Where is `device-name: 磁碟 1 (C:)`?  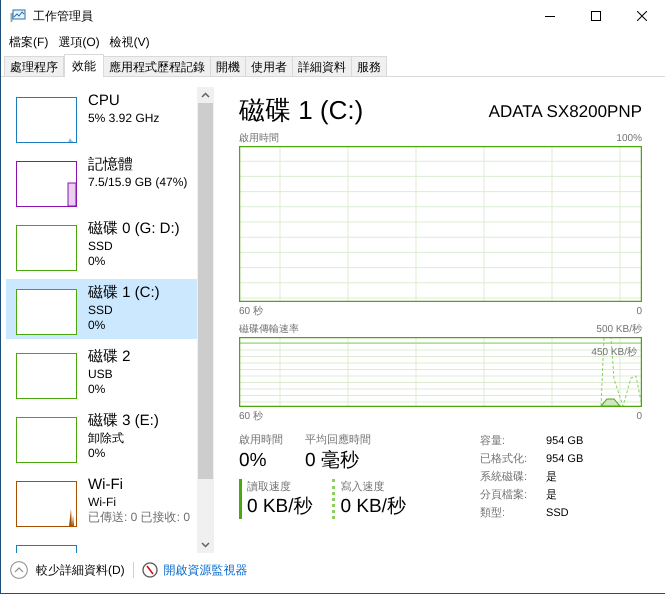 device-name: 磁碟 1 (C:) is located at coordinates (124, 293).